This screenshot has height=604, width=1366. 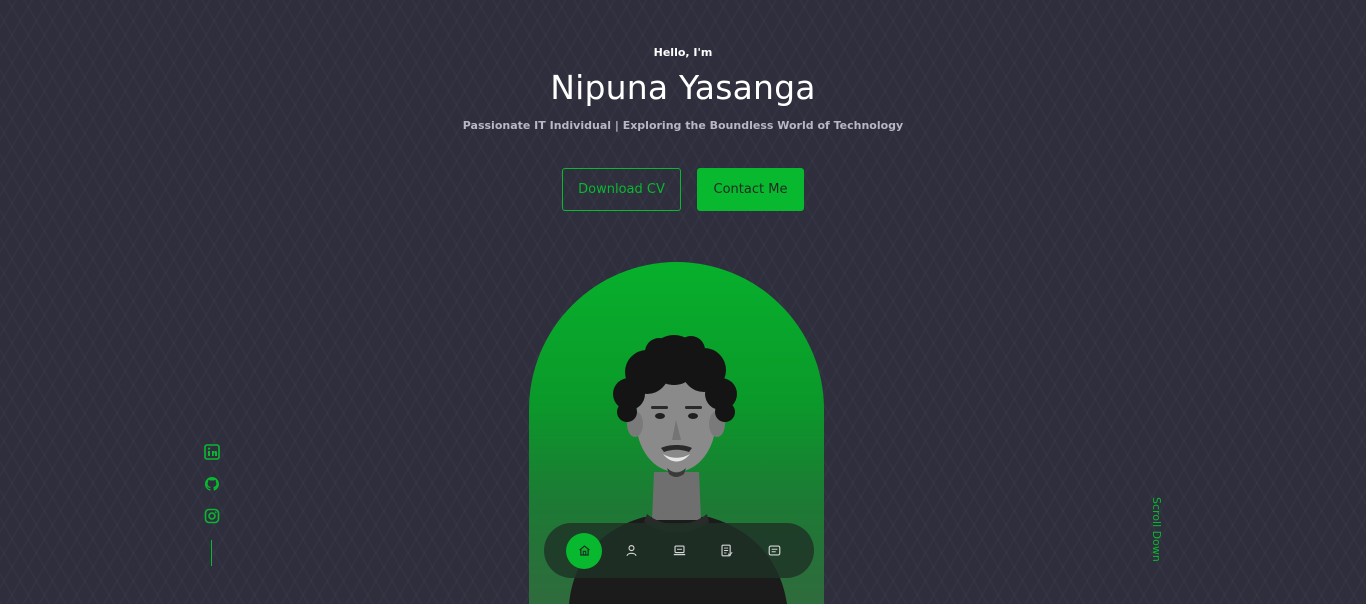 I want to click on nav-contact, so click(x=774, y=551).